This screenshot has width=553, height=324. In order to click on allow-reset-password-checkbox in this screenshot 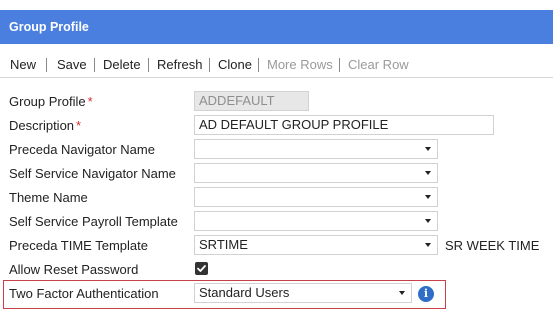, I will do `click(201, 268)`.